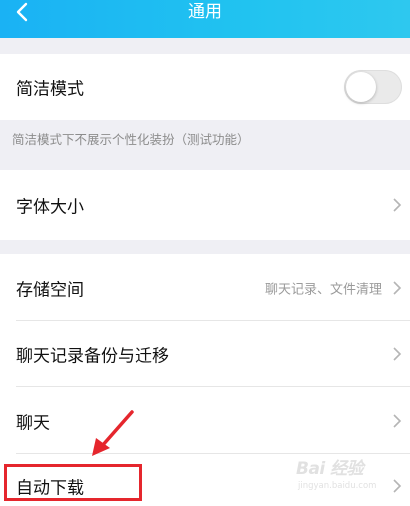 The image size is (410, 506). Describe the element at coordinates (205, 87) in the screenshot. I see `simple-mode-row: 简洁模式` at that location.